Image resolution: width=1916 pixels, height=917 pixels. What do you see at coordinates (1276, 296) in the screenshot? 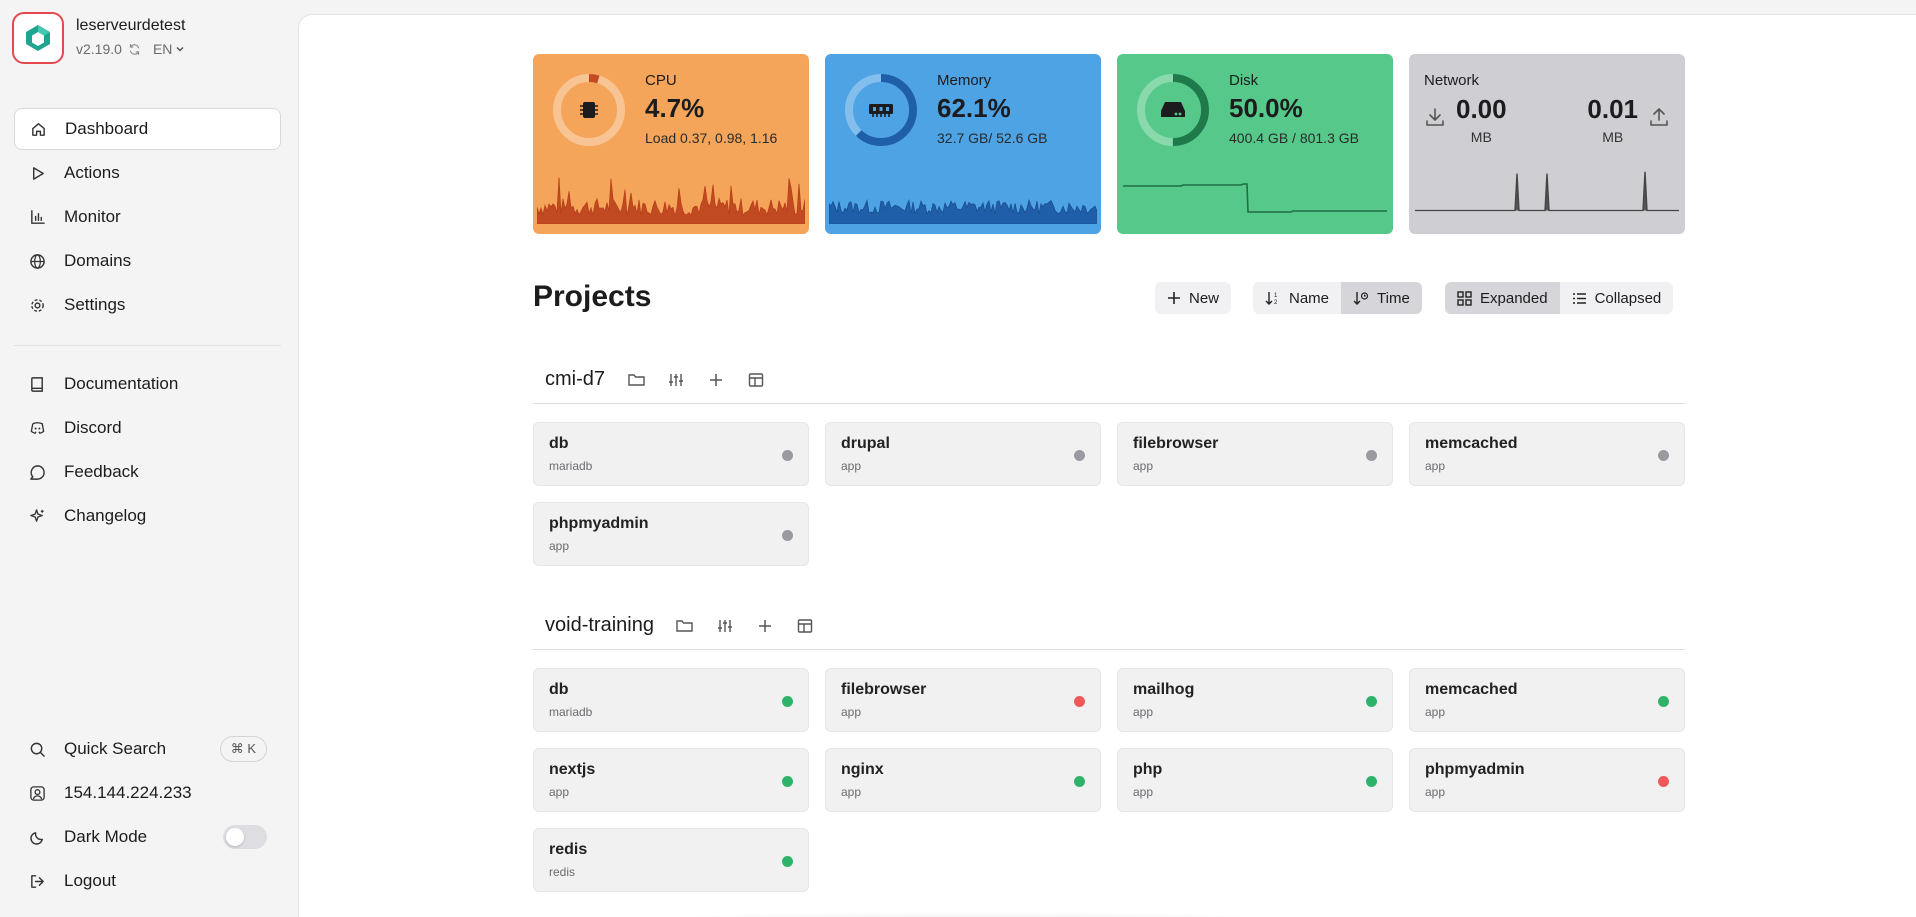
I see `svg-text: 1` at bounding box center [1276, 296].